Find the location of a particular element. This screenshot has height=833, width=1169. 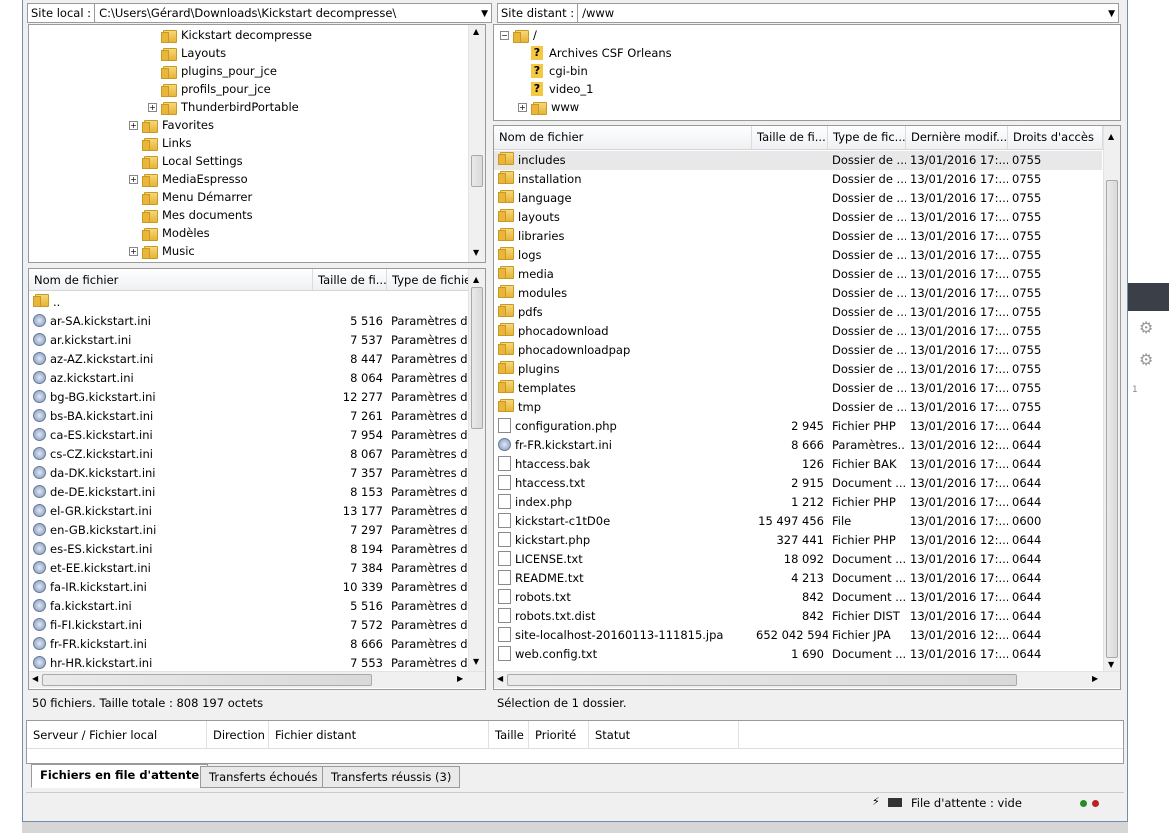

local-tree-node: Kickstart decompresse is located at coordinates (230, 35).